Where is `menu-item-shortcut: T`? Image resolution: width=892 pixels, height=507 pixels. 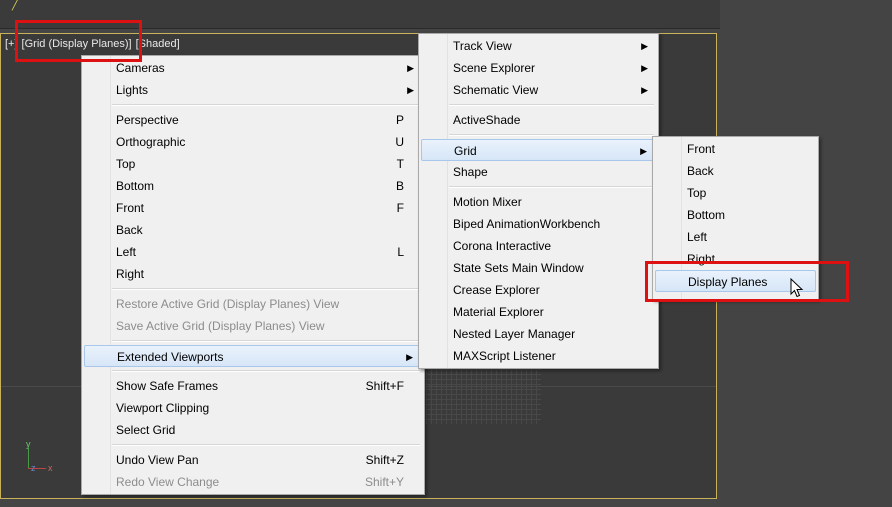
menu-item-shortcut: T is located at coordinates (400, 164).